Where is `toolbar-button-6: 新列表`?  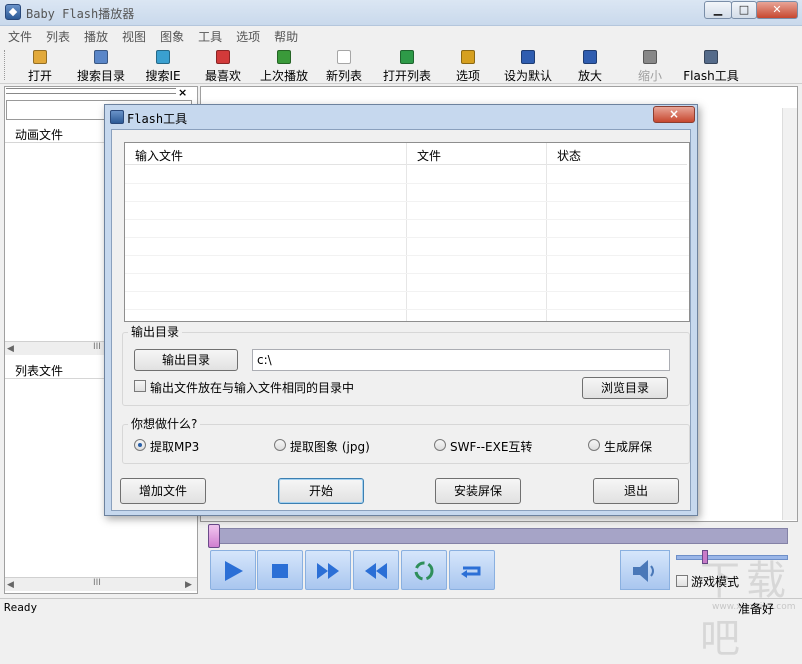
toolbar-button-6: 新列表 is located at coordinates (344, 65).